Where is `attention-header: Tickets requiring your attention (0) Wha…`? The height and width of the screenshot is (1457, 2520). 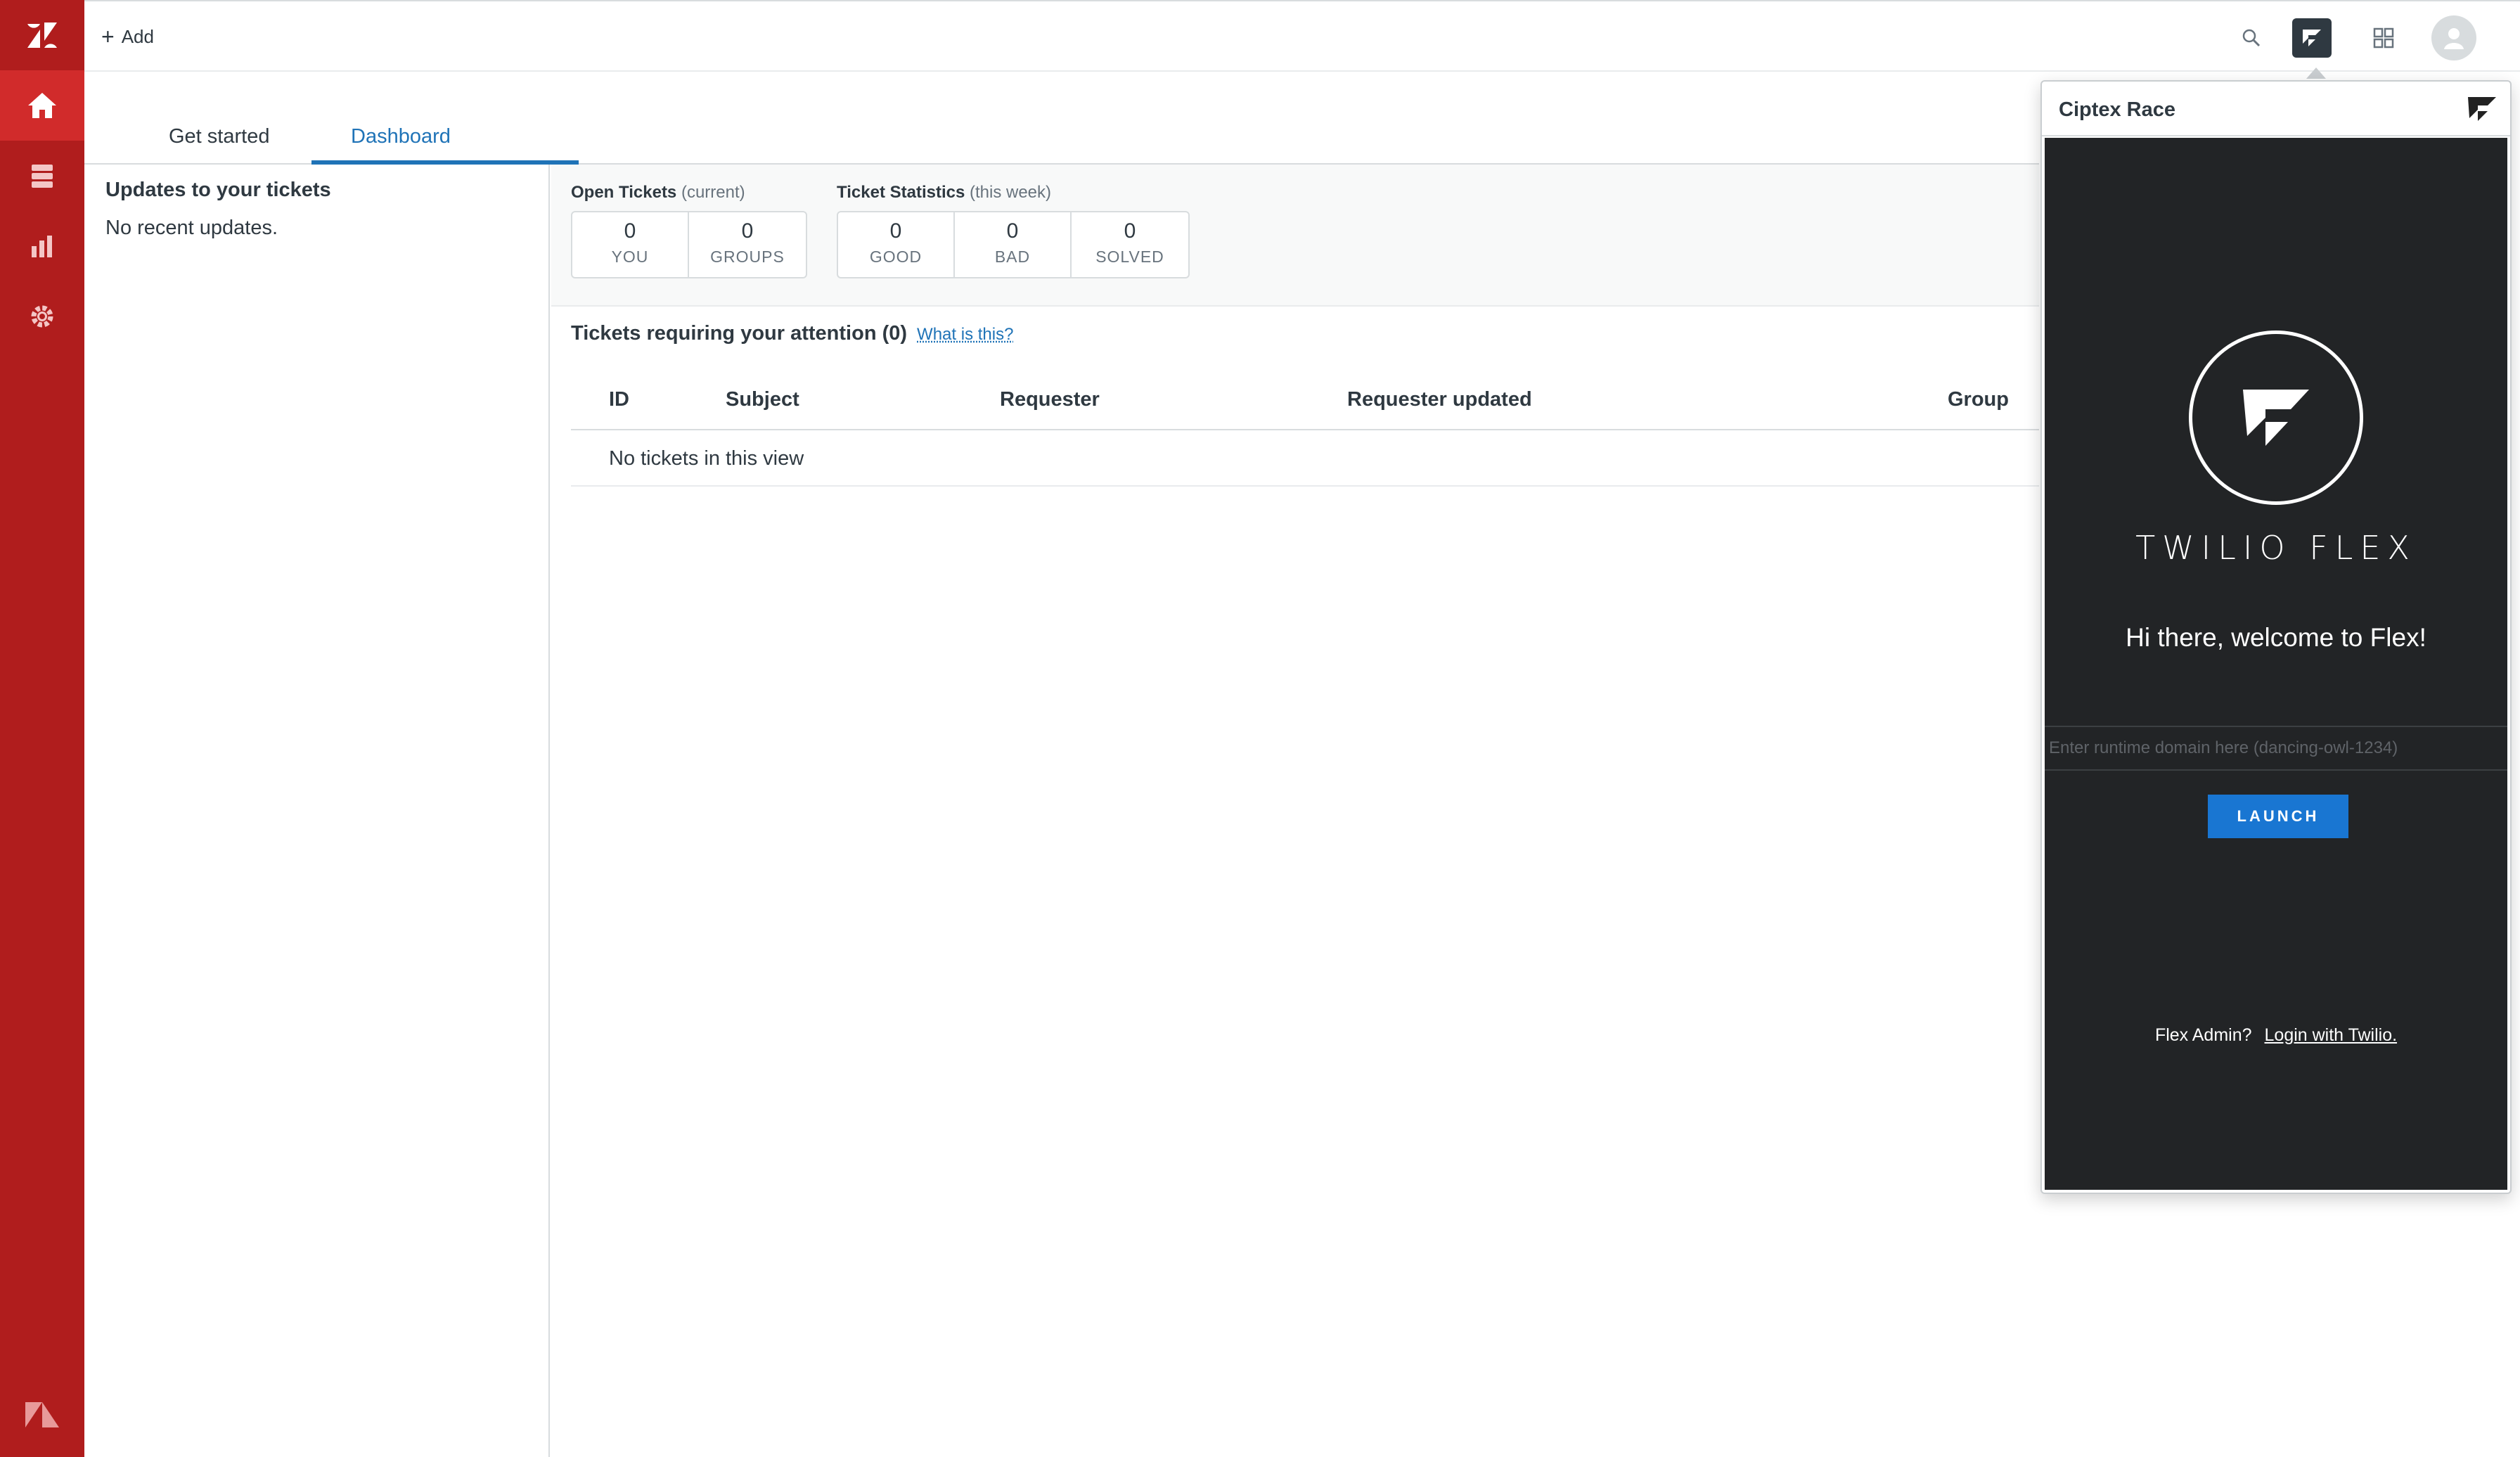 attention-header: Tickets requiring your attention (0) Wha… is located at coordinates (792, 333).